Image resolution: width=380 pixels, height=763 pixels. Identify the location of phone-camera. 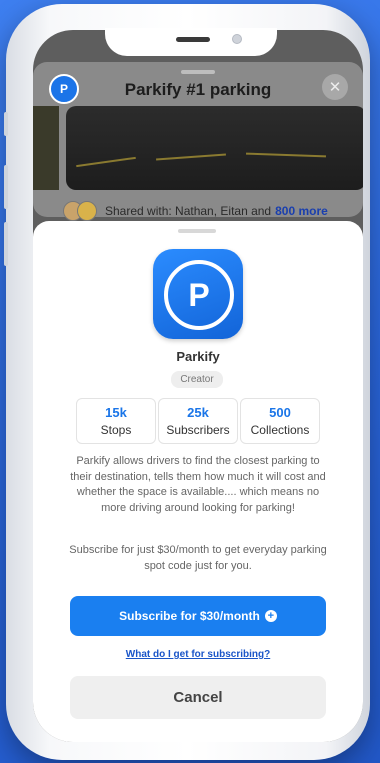
(237, 39).